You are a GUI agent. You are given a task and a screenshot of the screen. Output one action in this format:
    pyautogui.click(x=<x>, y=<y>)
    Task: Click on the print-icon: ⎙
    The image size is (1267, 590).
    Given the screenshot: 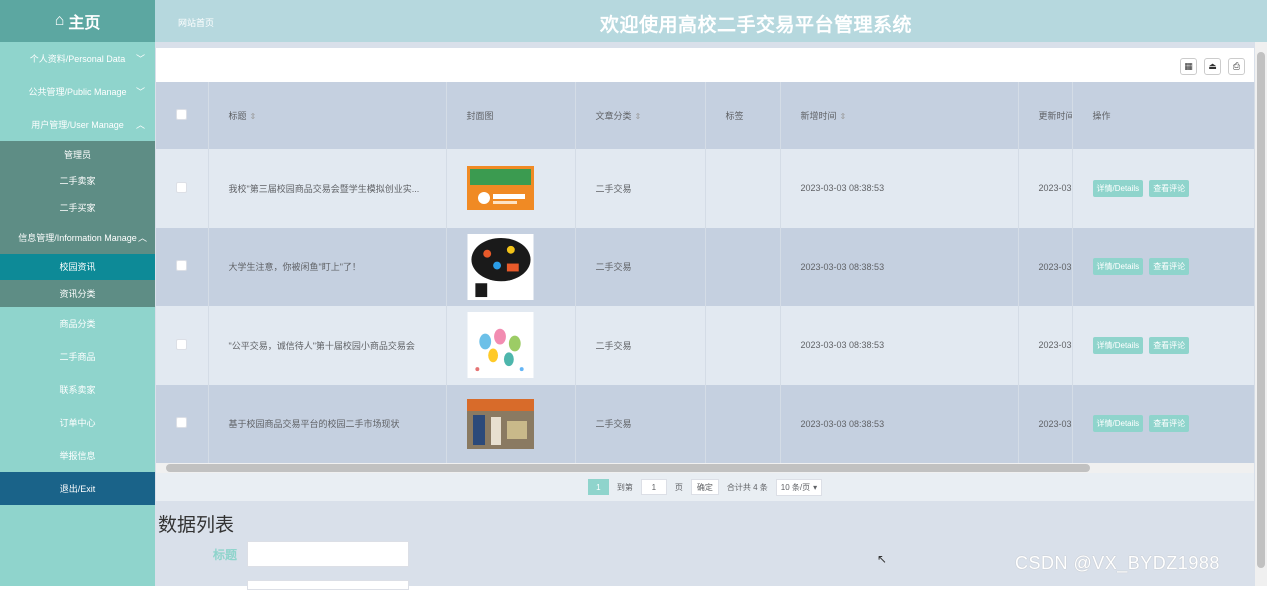 What is the action you would take?
    pyautogui.click(x=1236, y=66)
    